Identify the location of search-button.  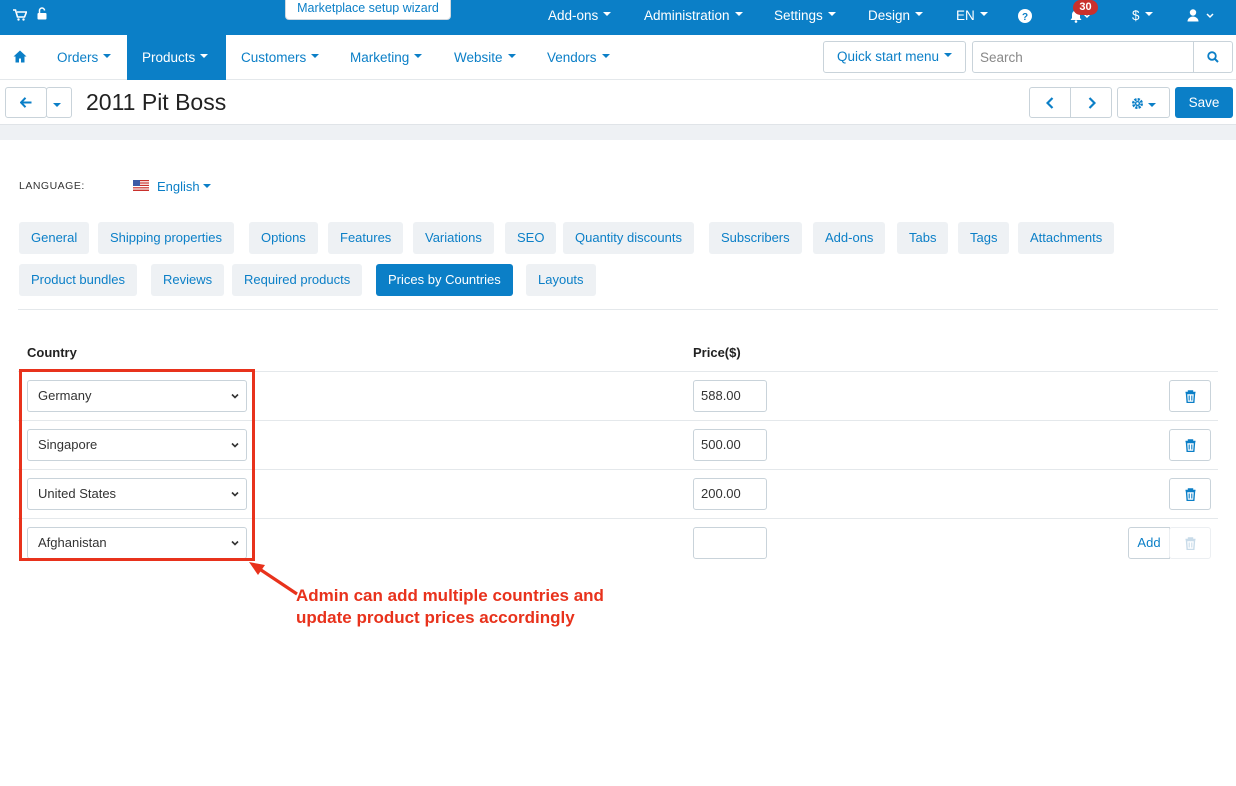
(1213, 57).